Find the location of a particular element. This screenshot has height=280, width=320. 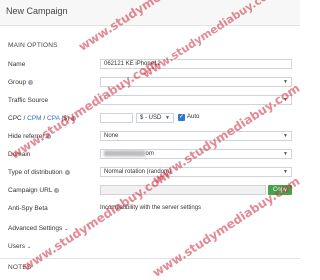

auto-label: Auto is located at coordinates (193, 117).